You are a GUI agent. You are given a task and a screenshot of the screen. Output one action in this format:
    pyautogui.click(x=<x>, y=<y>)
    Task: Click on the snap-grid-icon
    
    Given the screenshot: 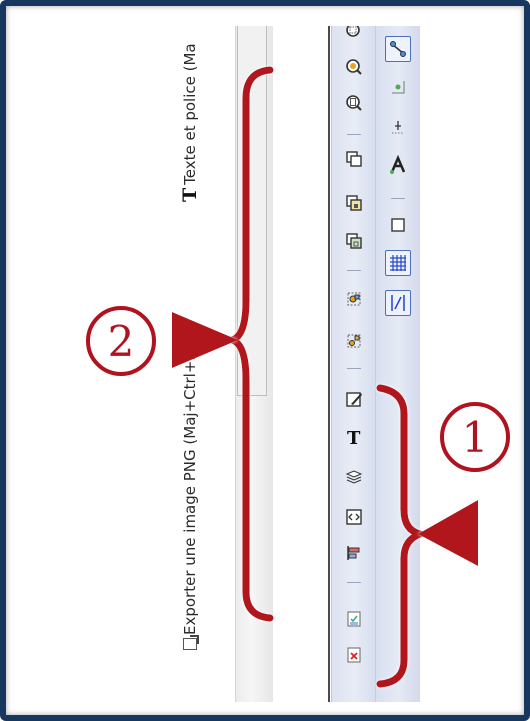 What is the action you would take?
    pyautogui.click(x=398, y=263)
    